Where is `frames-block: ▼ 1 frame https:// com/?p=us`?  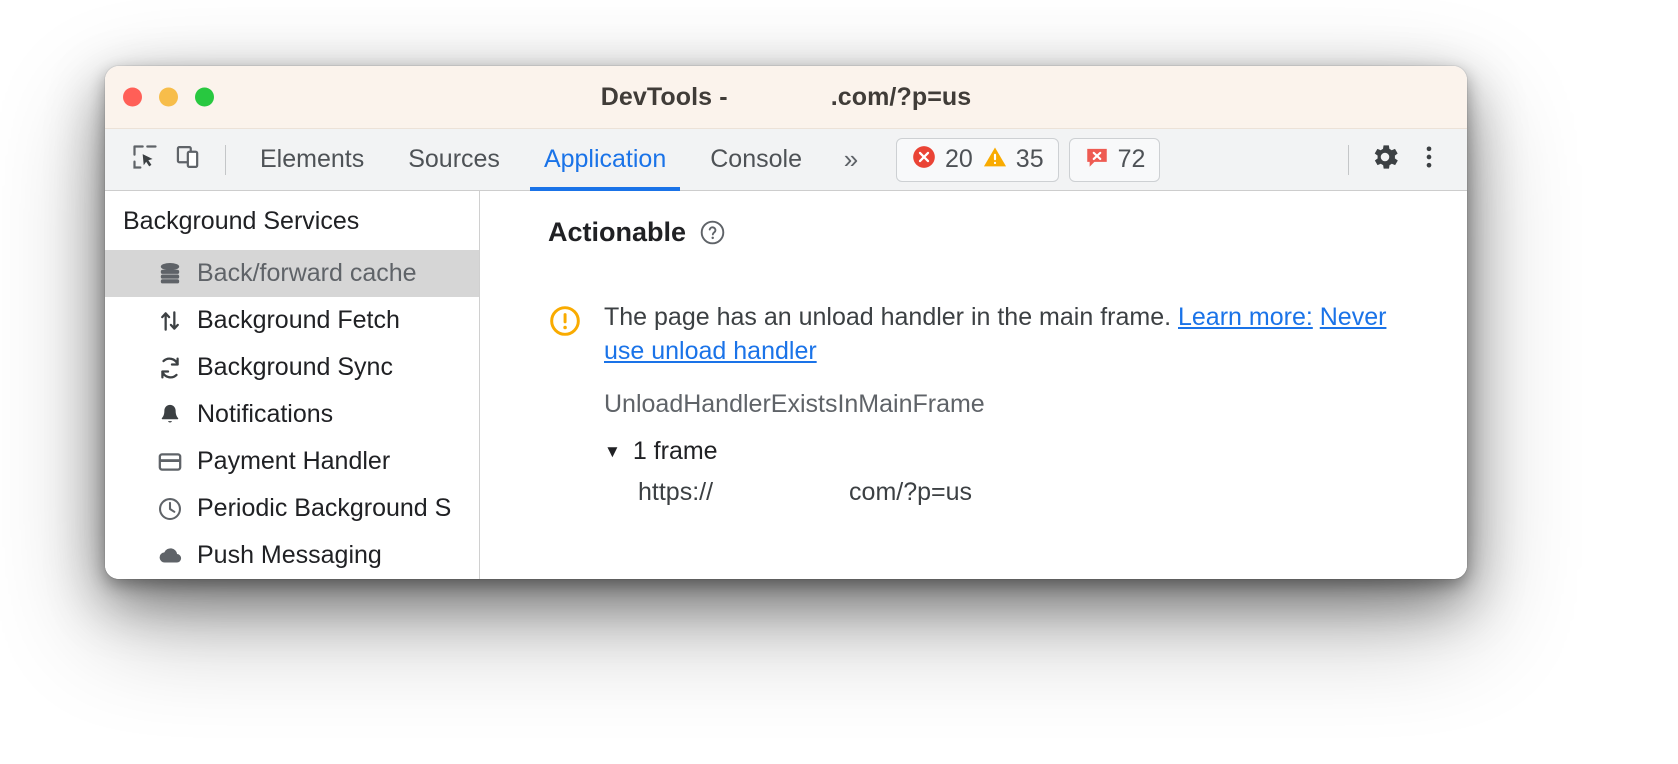 frames-block: ▼ 1 frame https:// com/?p=us is located at coordinates (794, 472).